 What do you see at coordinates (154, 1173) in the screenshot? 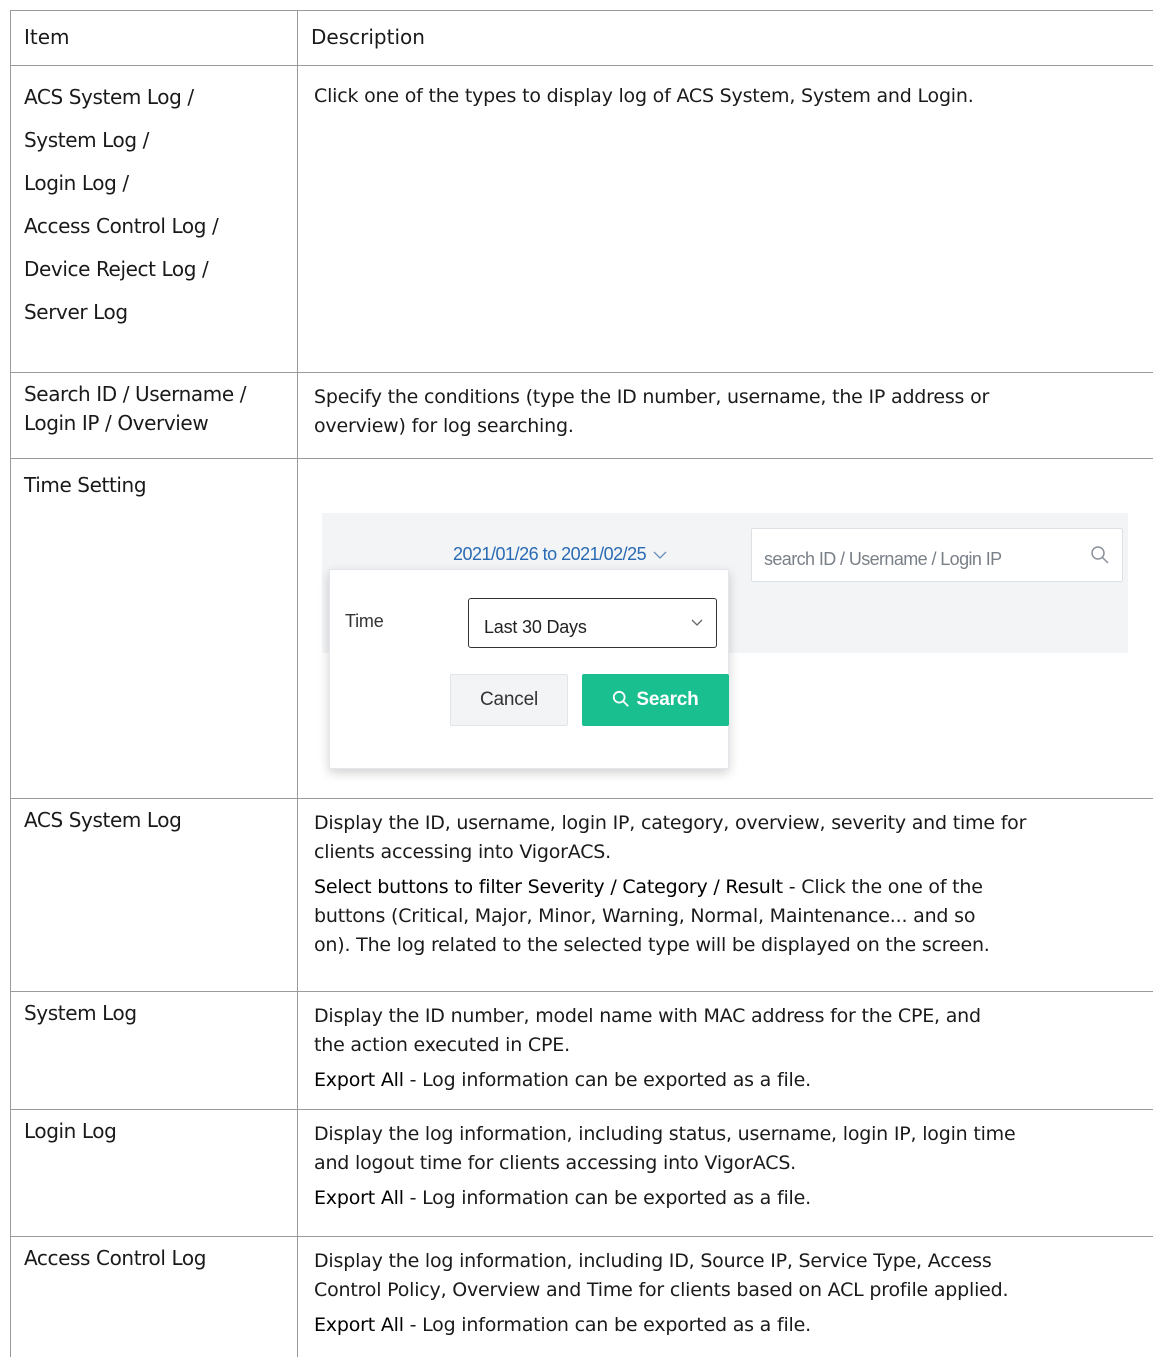
I see `item-cell-login: Login Log` at bounding box center [154, 1173].